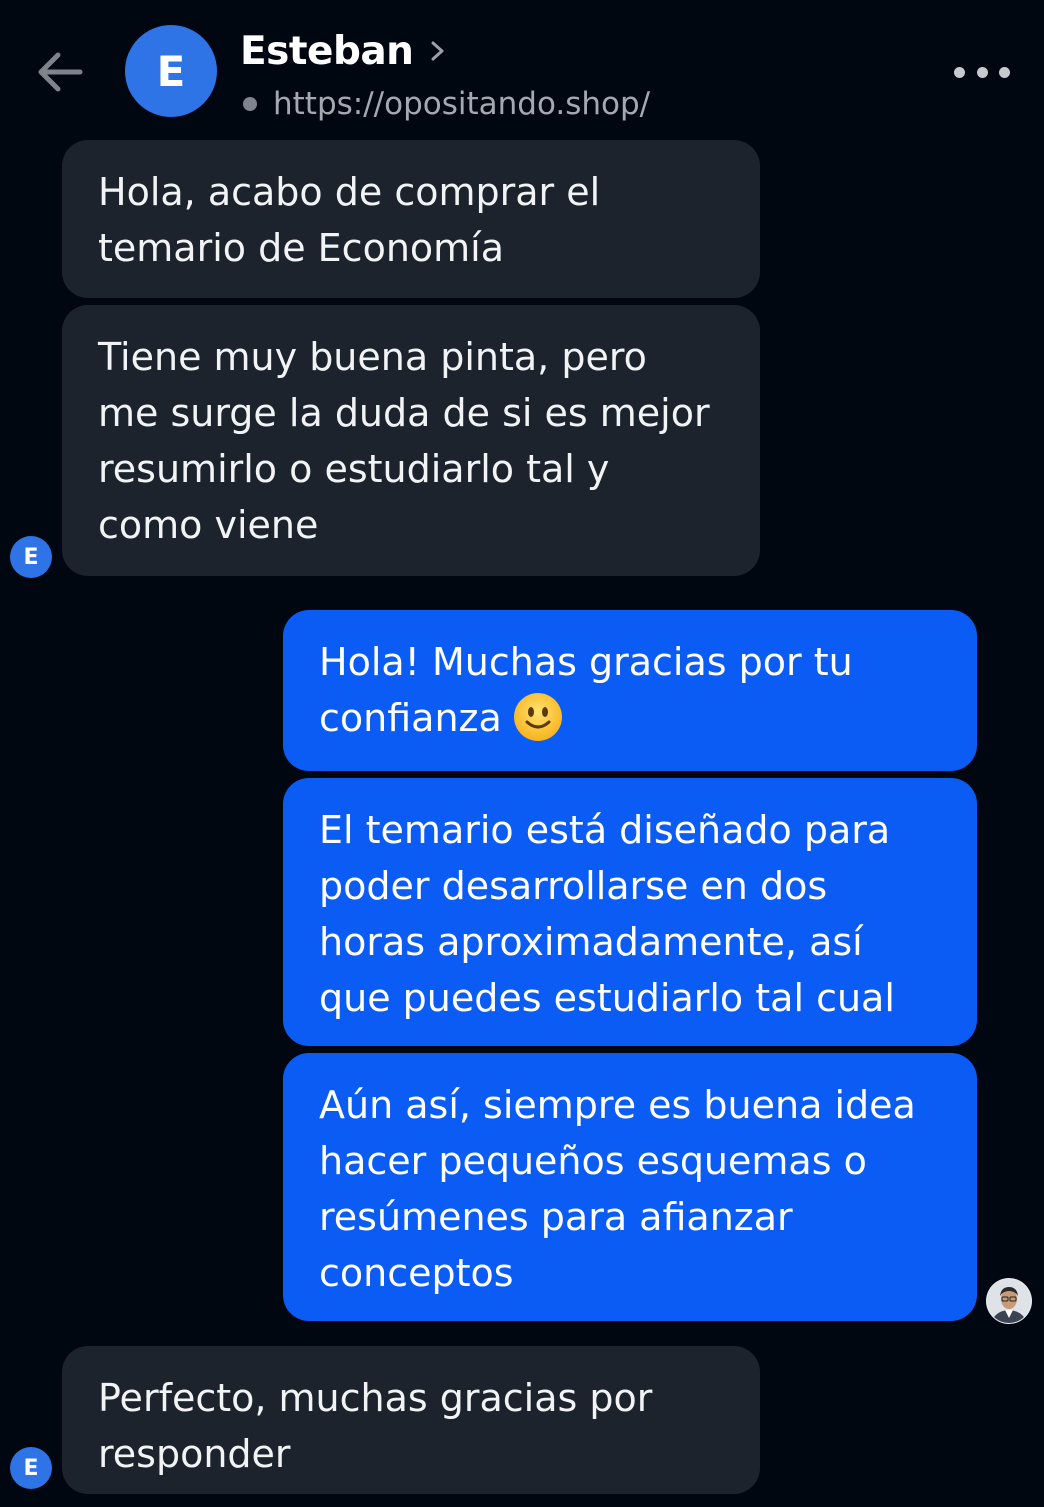  What do you see at coordinates (171, 71) in the screenshot?
I see `contact-avatar: E` at bounding box center [171, 71].